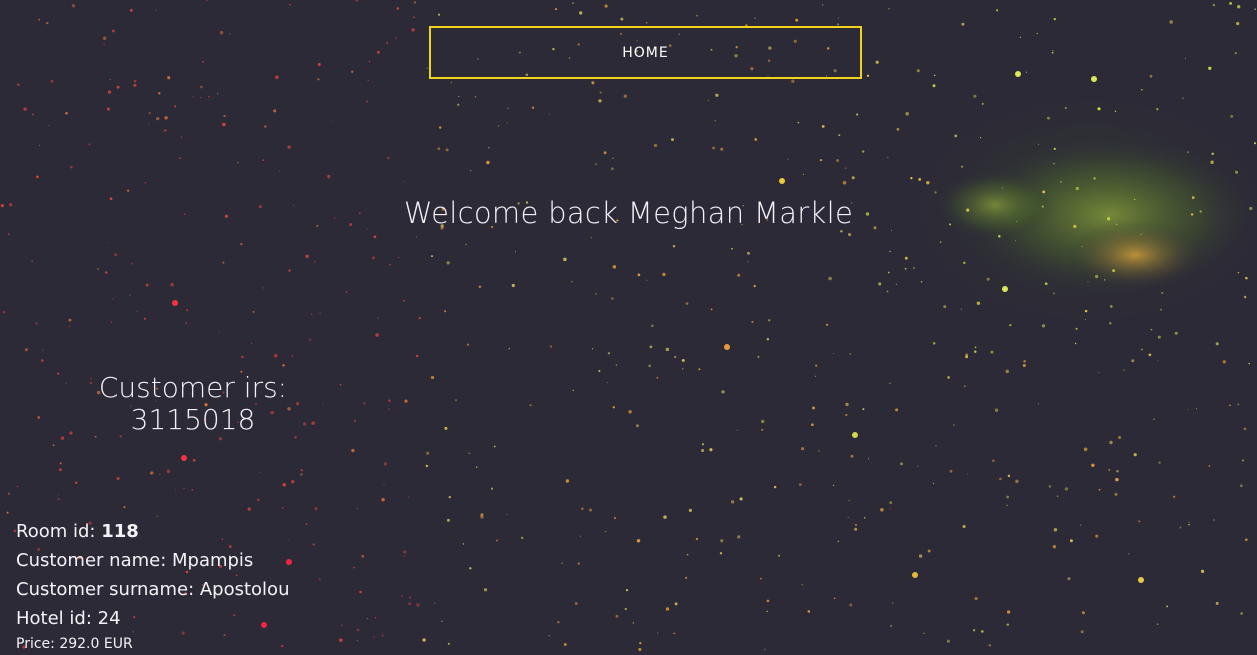  Describe the element at coordinates (193, 404) in the screenshot. I see `customer-irs-block: Customer irs: 3115018` at that location.